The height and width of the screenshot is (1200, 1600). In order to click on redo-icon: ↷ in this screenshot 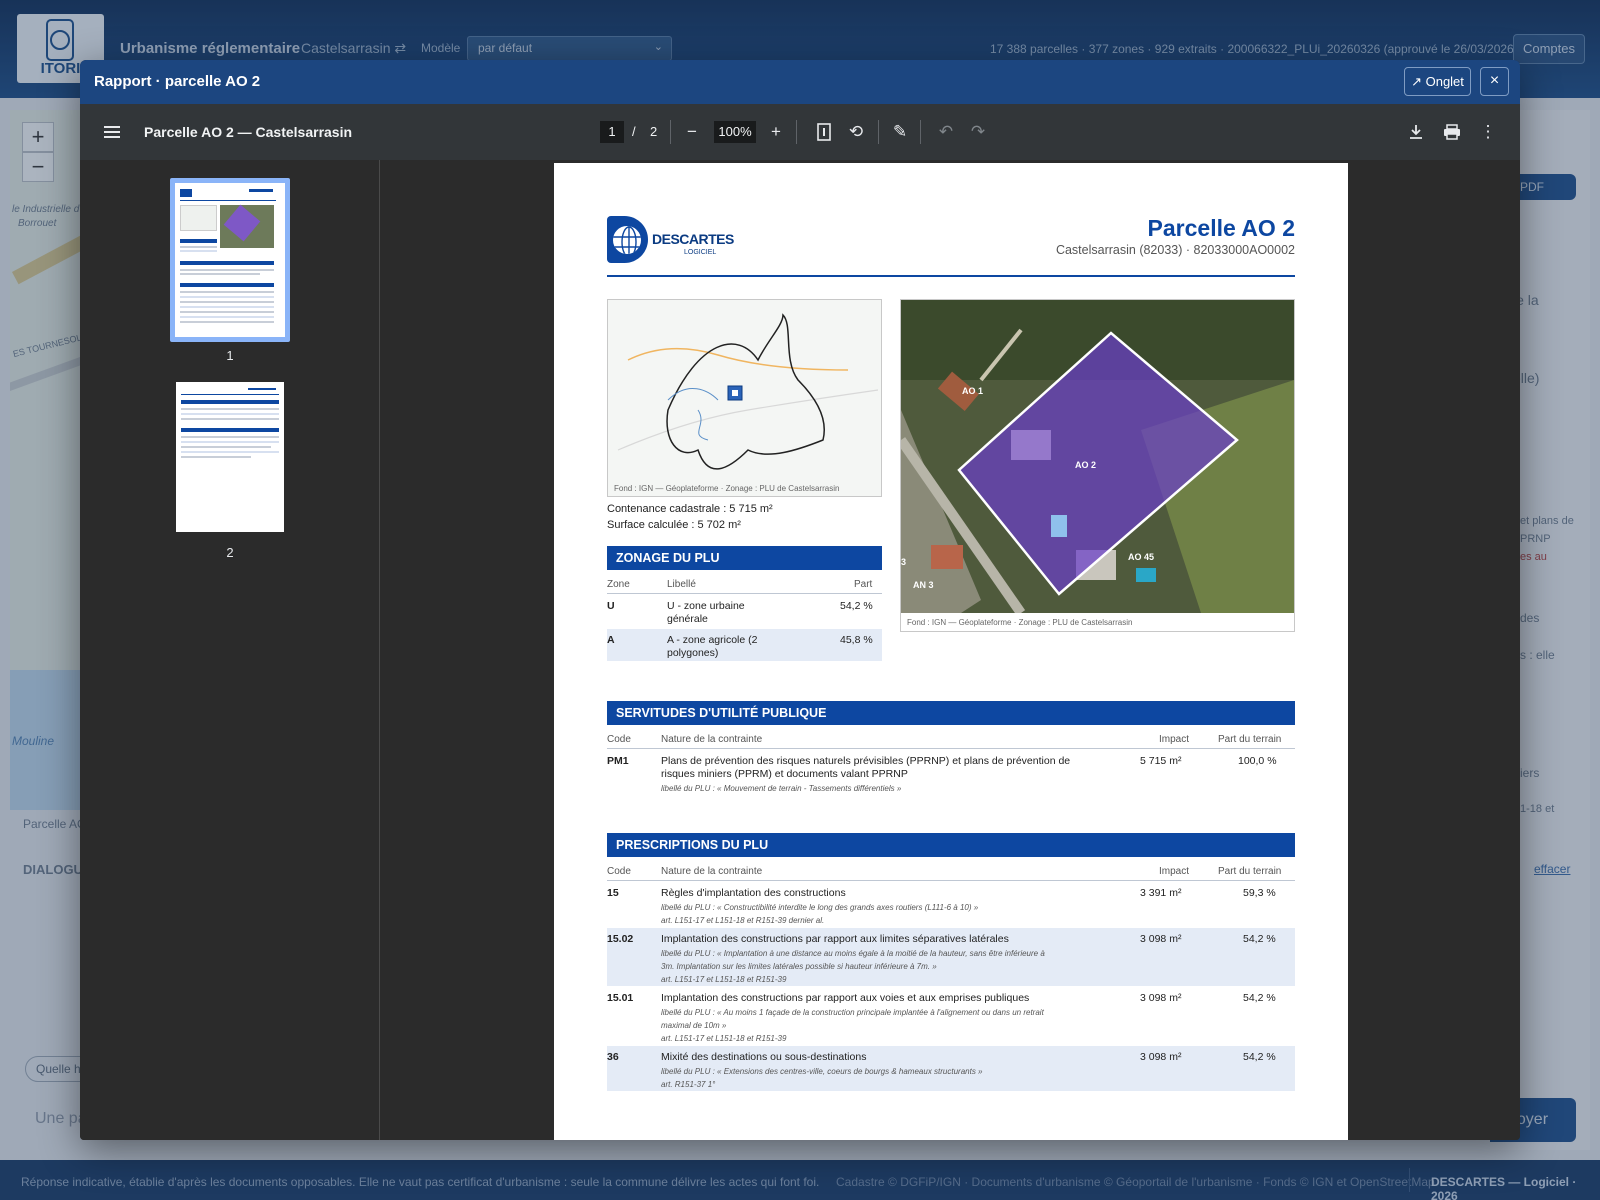, I will do `click(978, 132)`.